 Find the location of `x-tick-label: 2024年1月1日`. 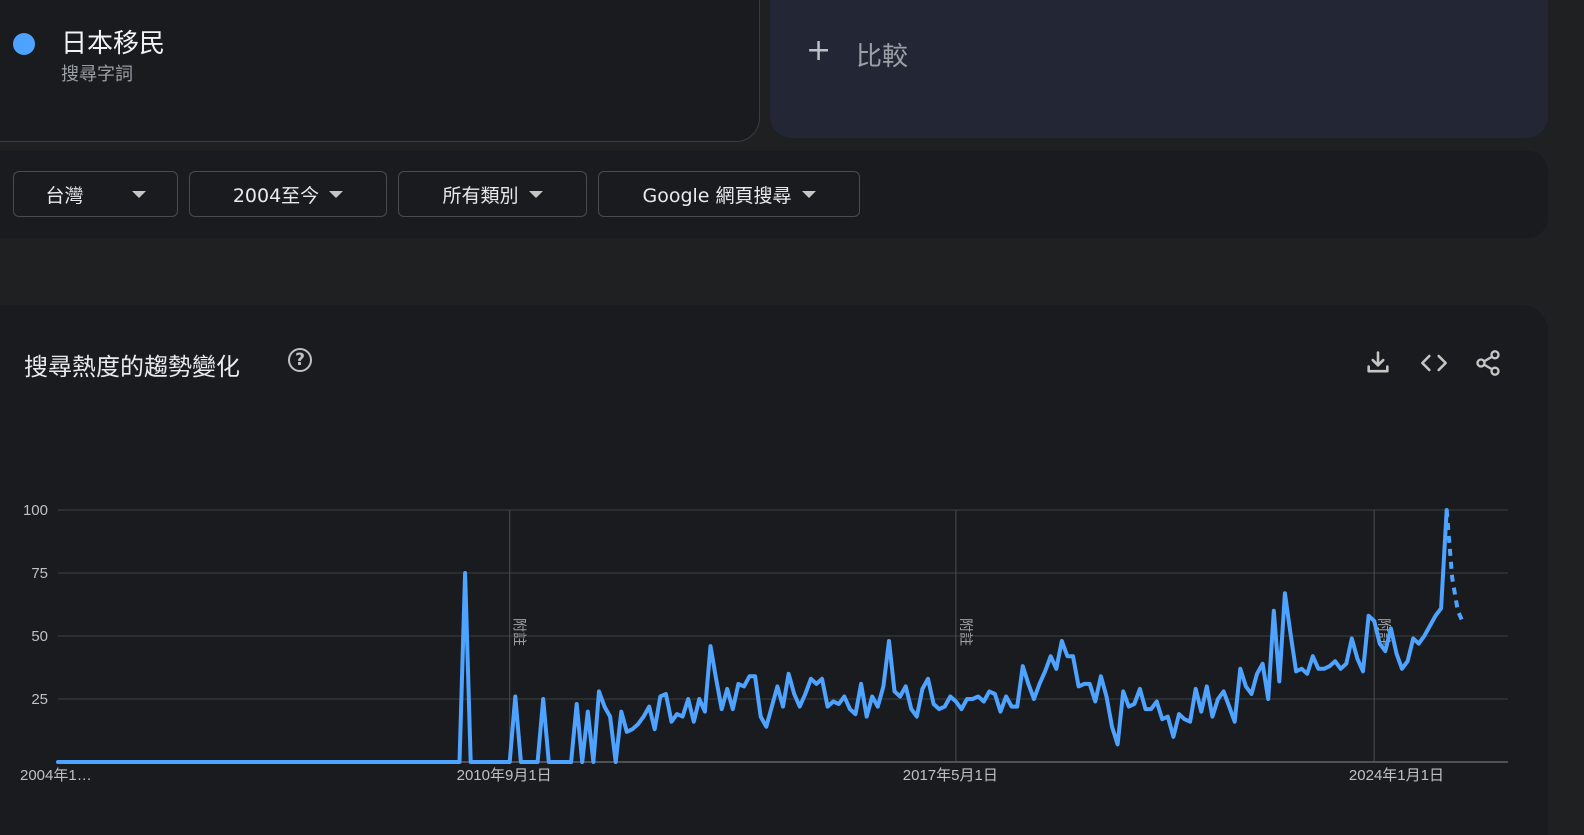

x-tick-label: 2024年1月1日 is located at coordinates (1396, 775).